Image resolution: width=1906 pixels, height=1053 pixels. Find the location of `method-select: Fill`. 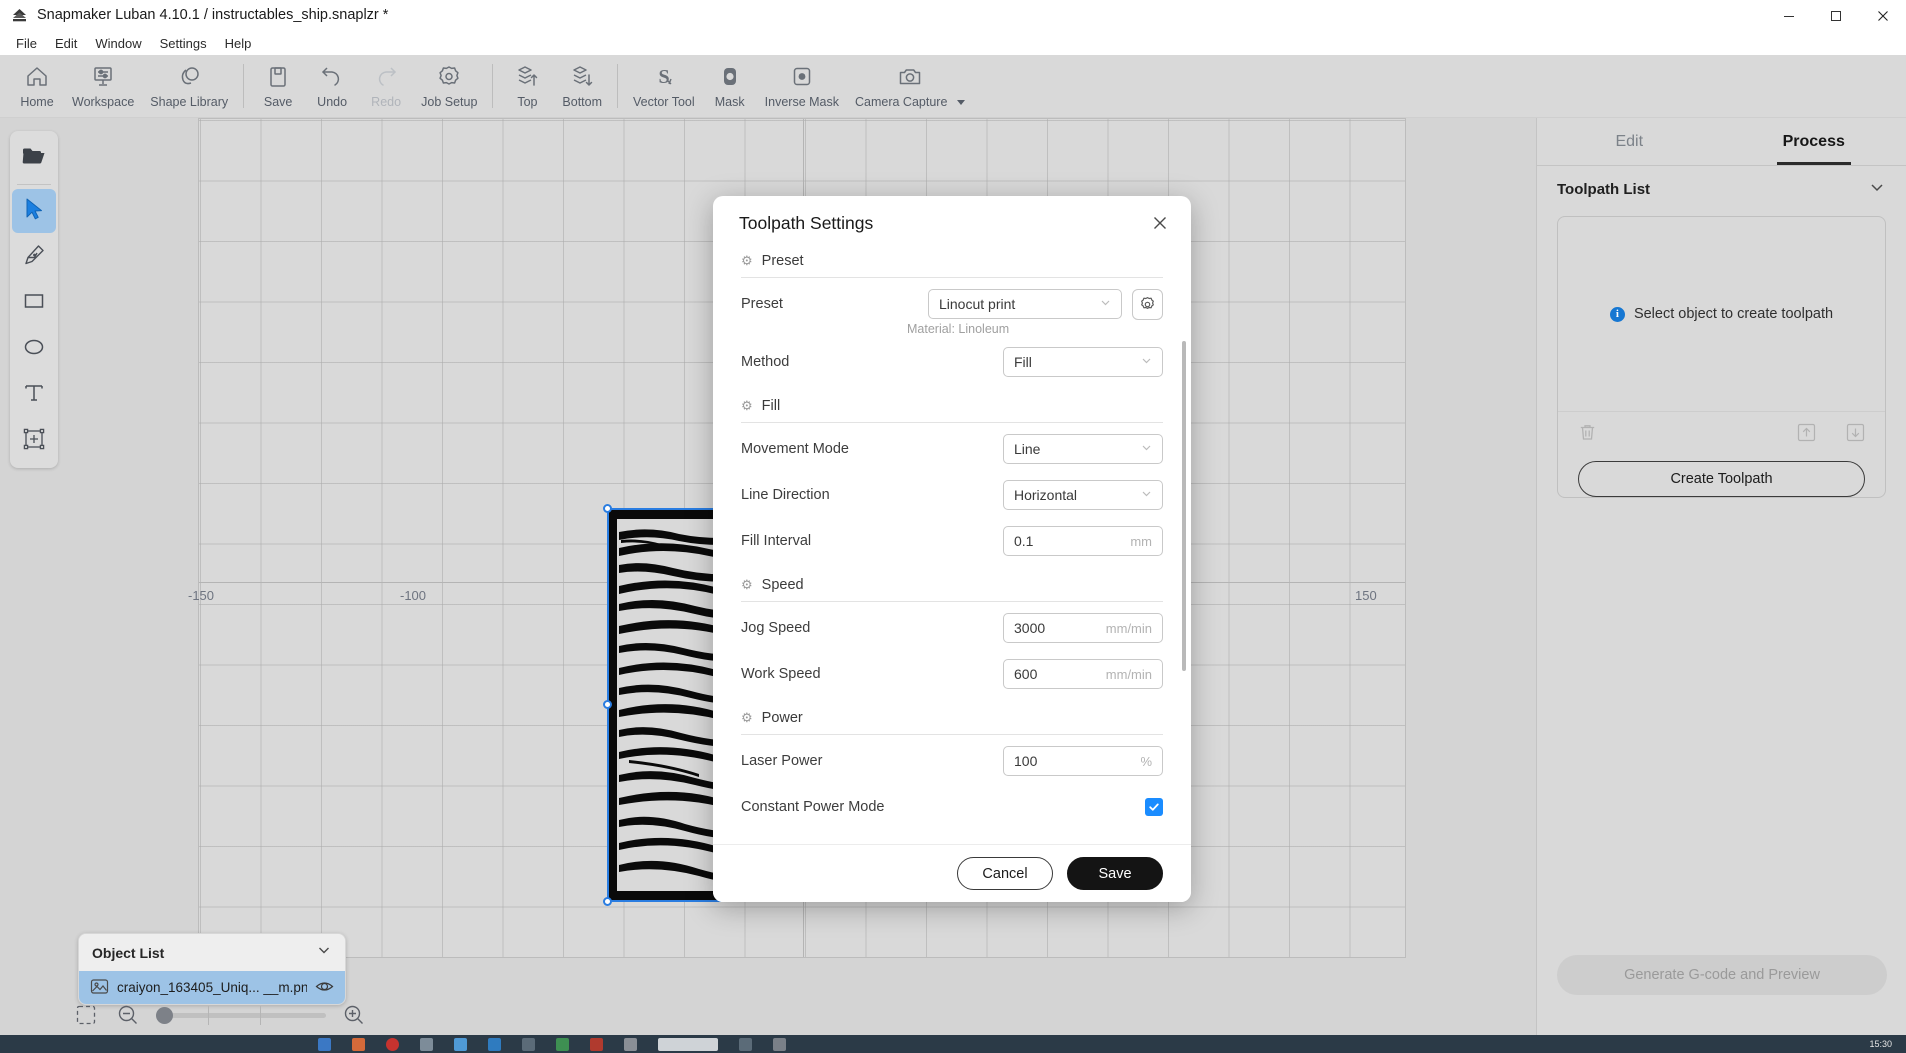

method-select: Fill is located at coordinates (1083, 362).